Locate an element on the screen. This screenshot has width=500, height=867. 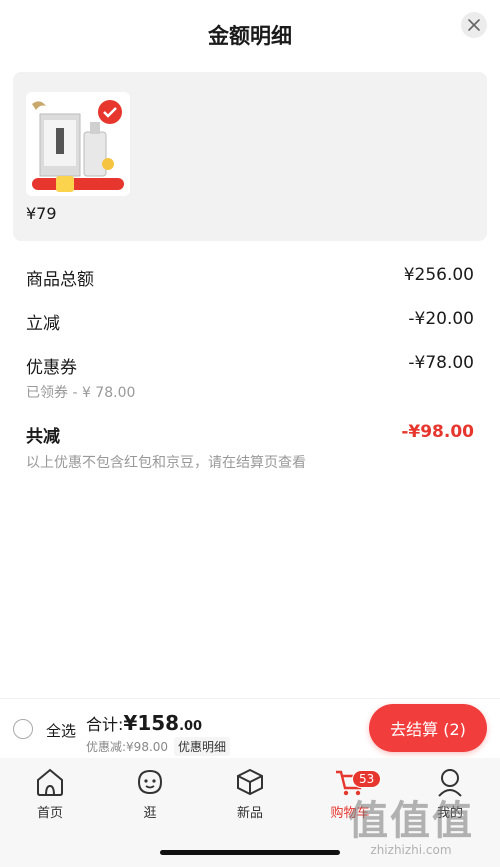
discount-detail-link: 优惠明细 is located at coordinates (202, 746).